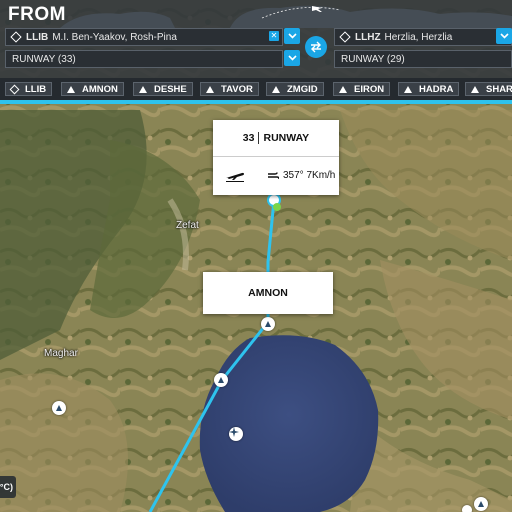 Image resolution: width=512 pixels, height=512 pixels. What do you see at coordinates (114, 37) in the screenshot?
I see `departure-name: M.I. Ben-Yaakov, Rosh-Pina` at bounding box center [114, 37].